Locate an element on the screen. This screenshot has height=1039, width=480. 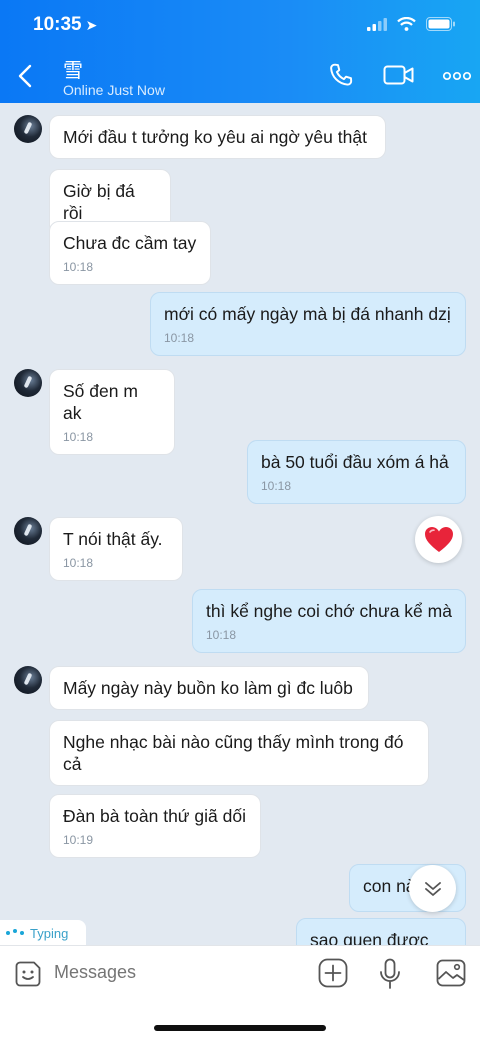
message-bubble-outgoing: bà 50 tuổi đầu xóm á hả 10:18 is located at coordinates (356, 472).